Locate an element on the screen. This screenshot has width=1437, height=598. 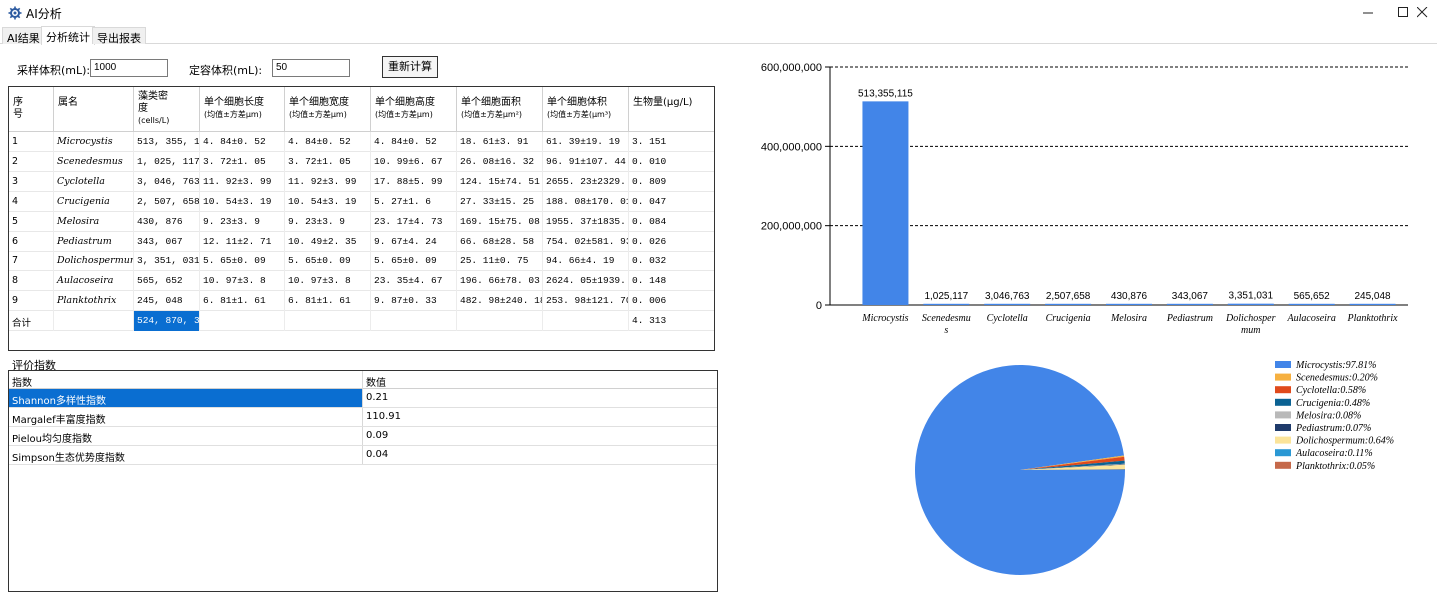
cell-biomass: 0. 809 is located at coordinates (671, 182).